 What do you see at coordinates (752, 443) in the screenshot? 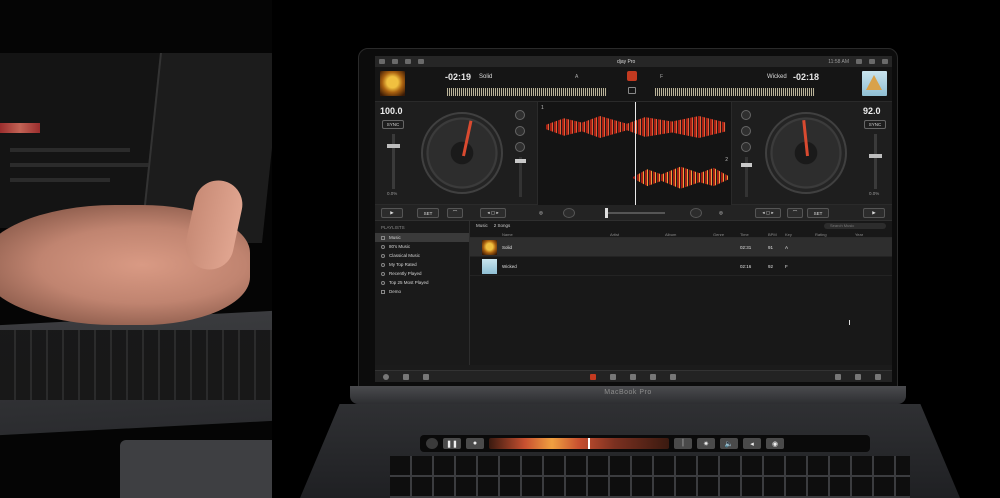
I see `touchbar-mute-icon: ◂` at bounding box center [752, 443].